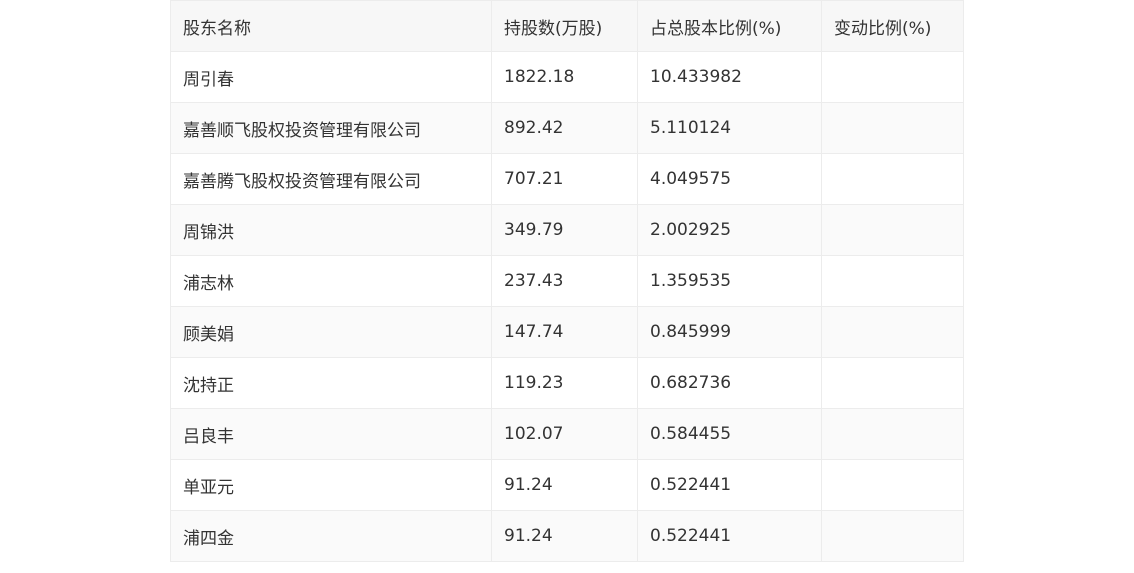 This screenshot has height=573, width=1134. I want to click on header-row: 股东名称 持股数(万股) 占总股本比例(%) 变动比例(%), so click(567, 26).